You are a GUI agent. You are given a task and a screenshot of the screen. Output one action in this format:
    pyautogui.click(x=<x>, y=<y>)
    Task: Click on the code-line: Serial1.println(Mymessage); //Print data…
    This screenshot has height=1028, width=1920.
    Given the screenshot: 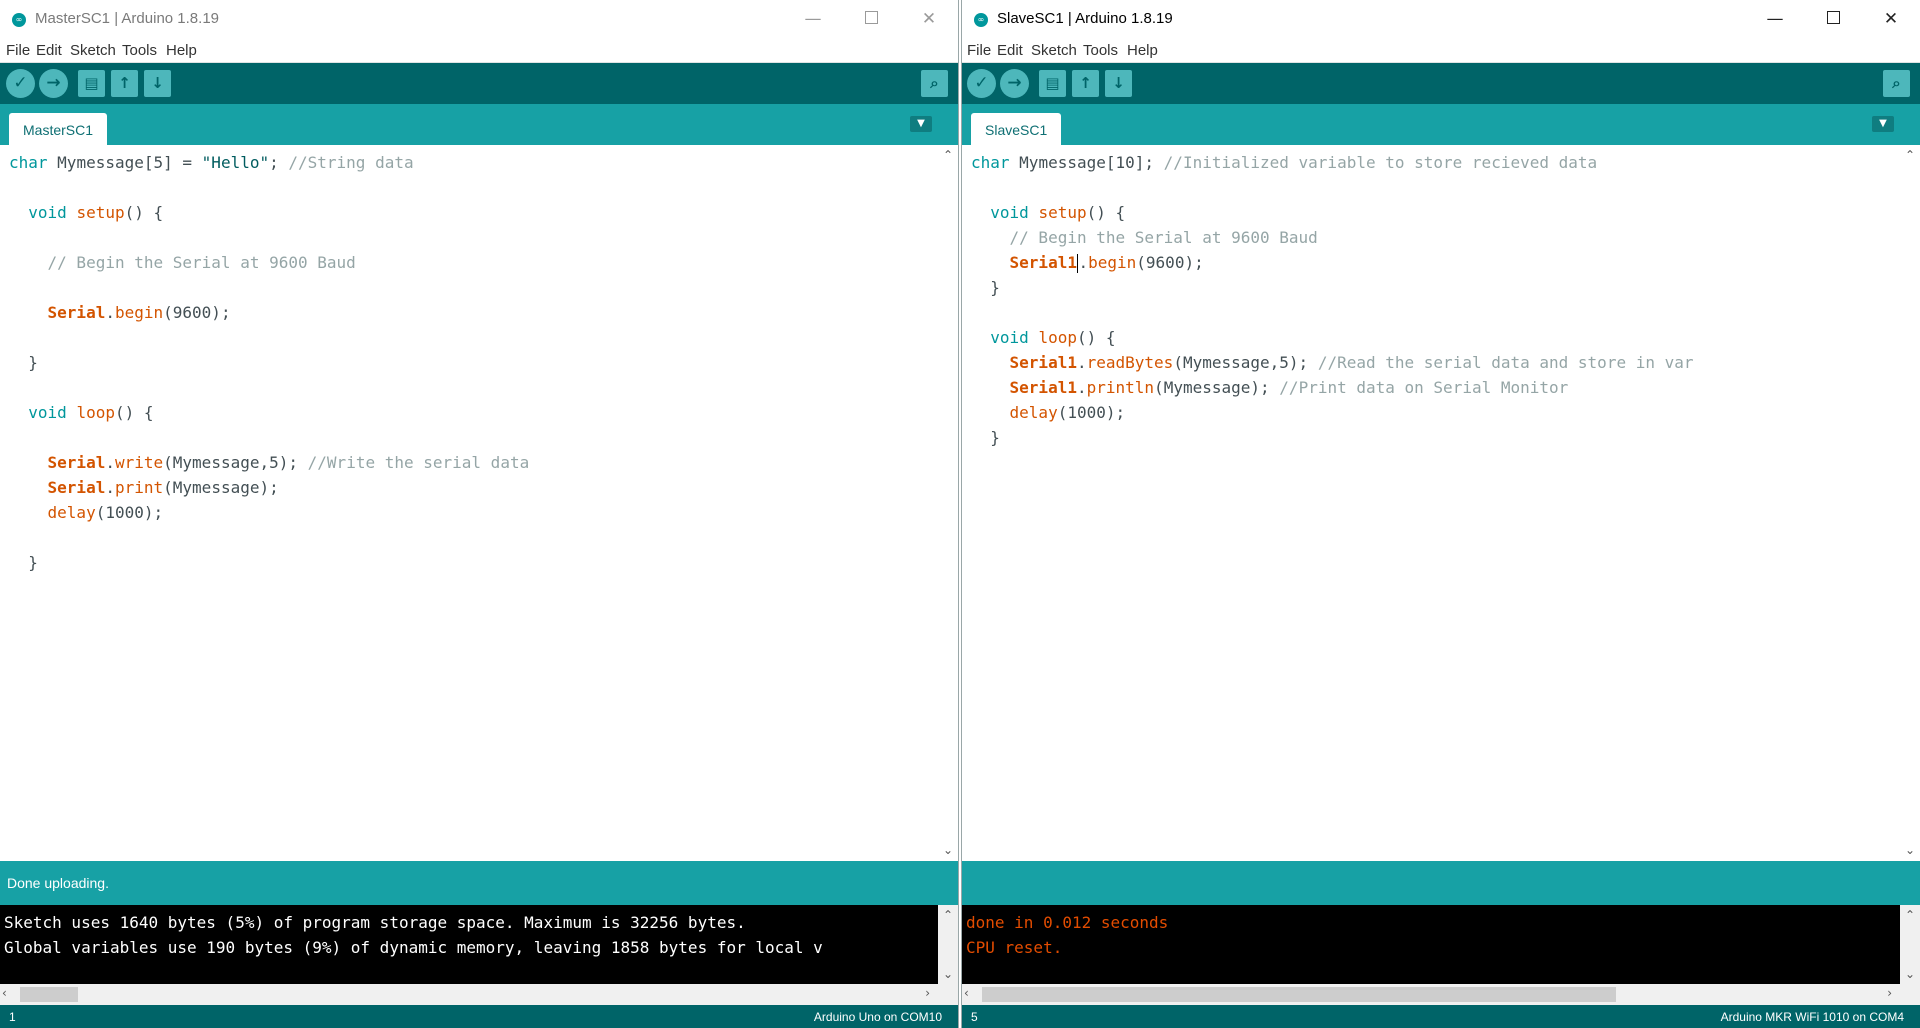 What is the action you would take?
    pyautogui.click(x=1433, y=387)
    